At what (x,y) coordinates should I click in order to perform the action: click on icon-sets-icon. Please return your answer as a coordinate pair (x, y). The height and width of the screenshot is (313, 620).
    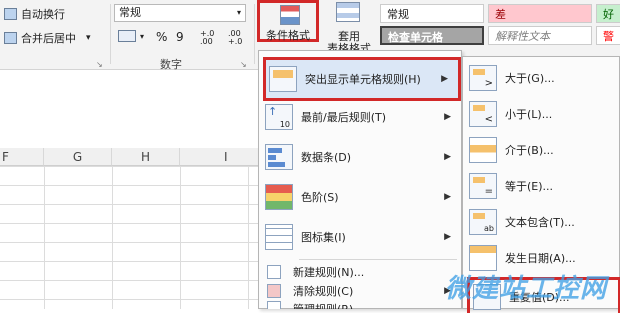
    Looking at the image, I should click on (279, 237).